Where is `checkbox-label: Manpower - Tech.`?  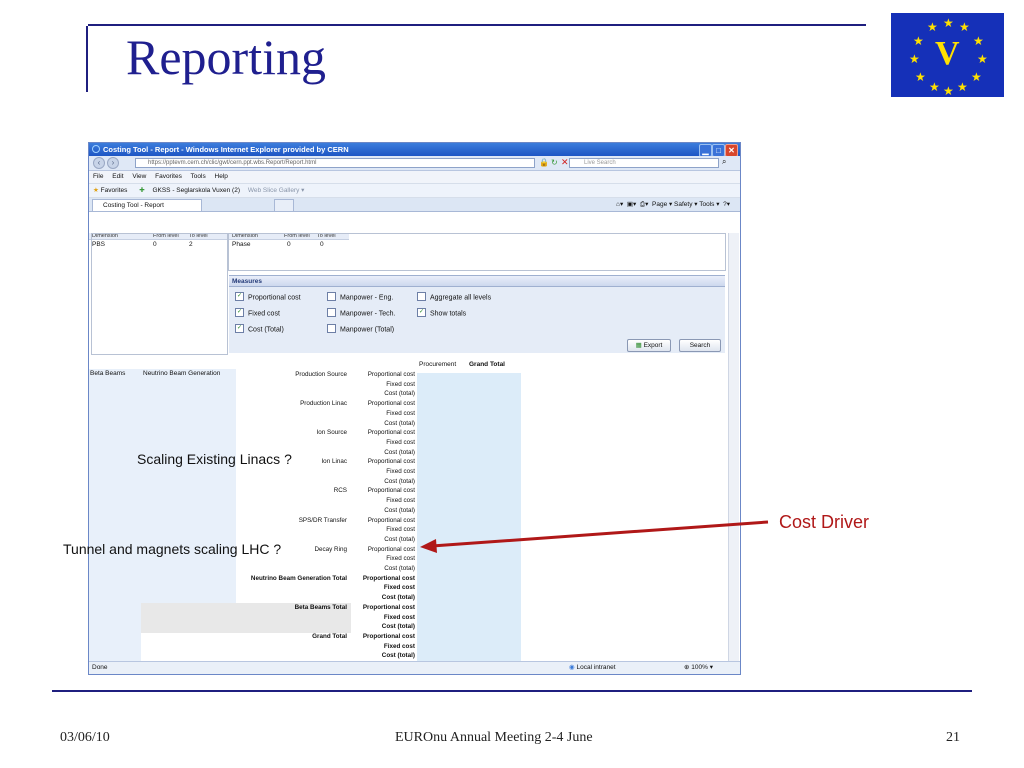
checkbox-label: Manpower - Tech. is located at coordinates (368, 314).